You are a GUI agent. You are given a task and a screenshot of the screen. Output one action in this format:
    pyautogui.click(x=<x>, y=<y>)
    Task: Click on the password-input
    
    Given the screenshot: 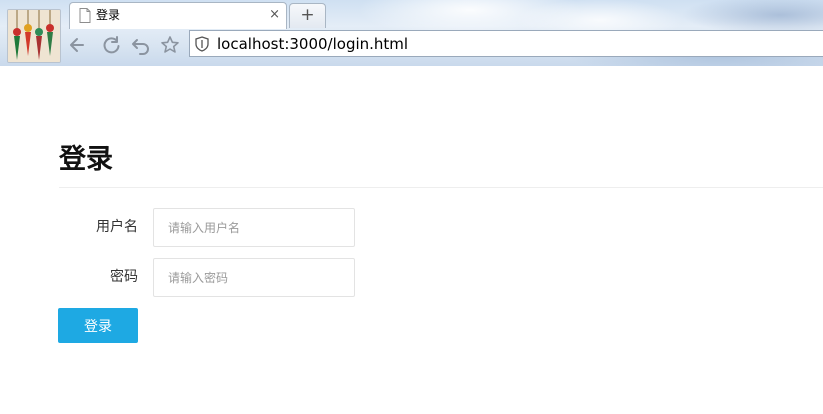 What is the action you would take?
    pyautogui.click(x=254, y=277)
    